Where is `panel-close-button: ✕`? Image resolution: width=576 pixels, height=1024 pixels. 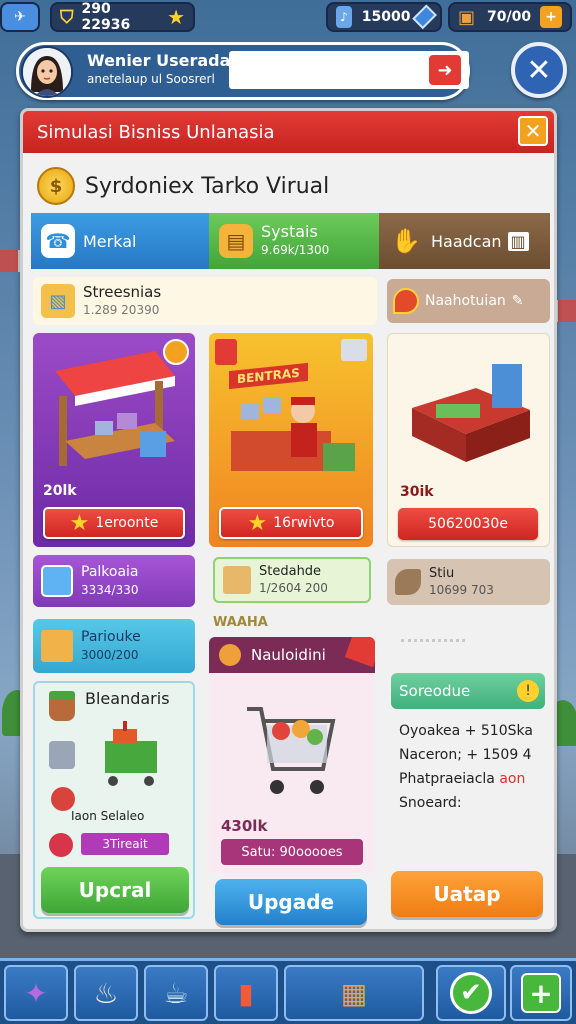
panel-close-button: ✕ is located at coordinates (533, 131).